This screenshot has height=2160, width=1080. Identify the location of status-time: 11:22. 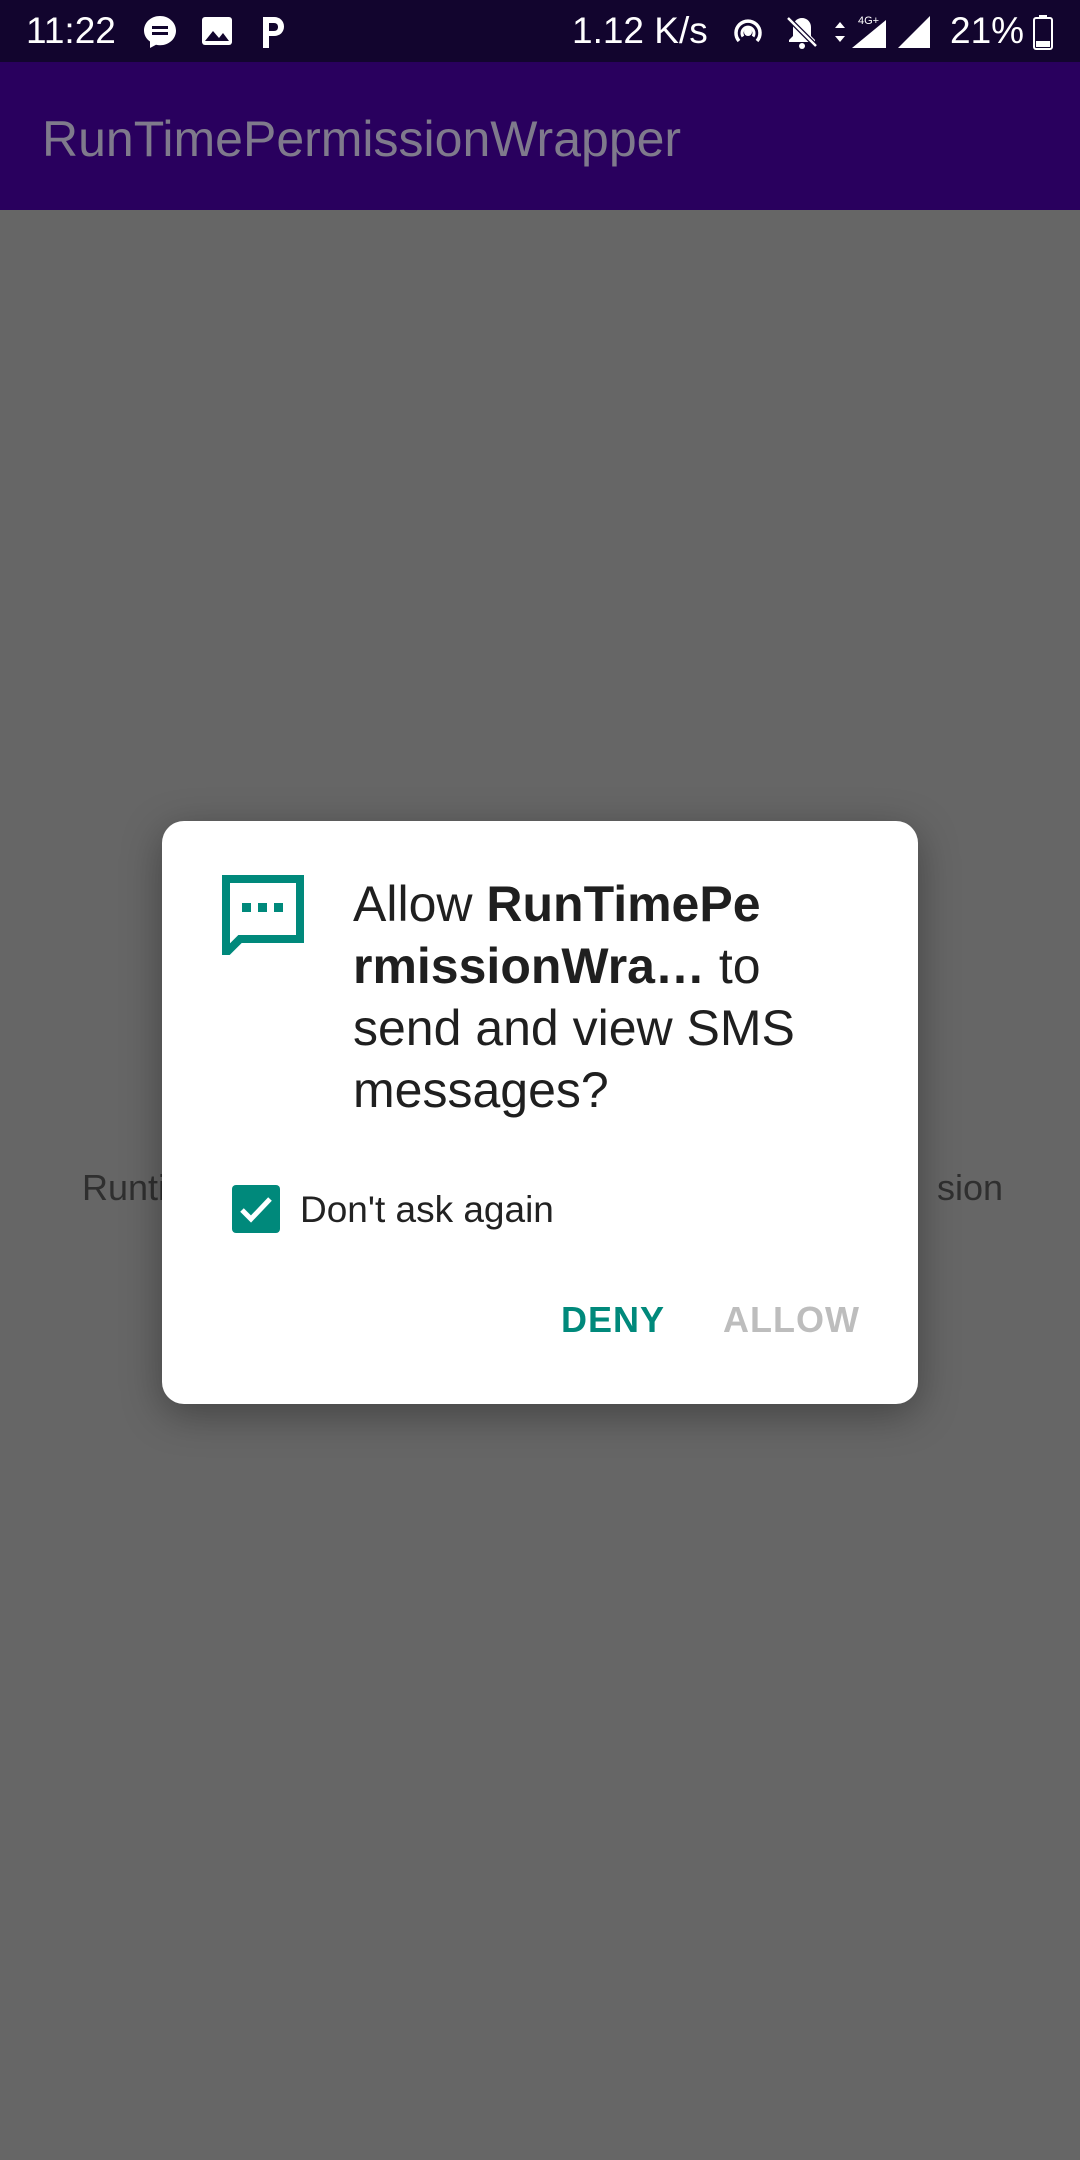
(71, 30).